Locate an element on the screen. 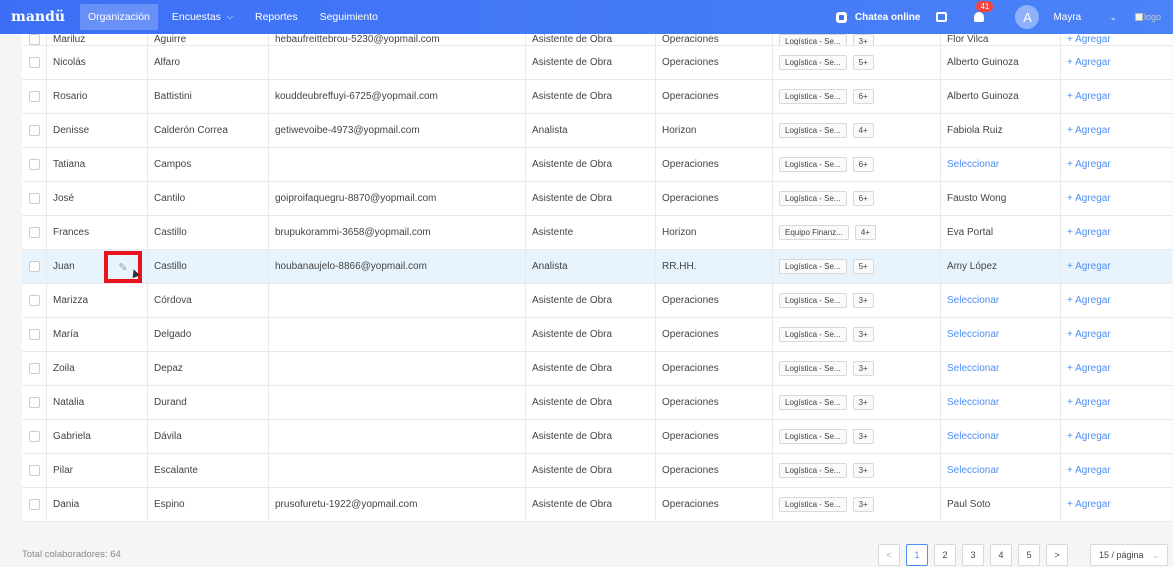 This screenshot has width=1173, height=567. page-button-4: 4 is located at coordinates (1001, 555).